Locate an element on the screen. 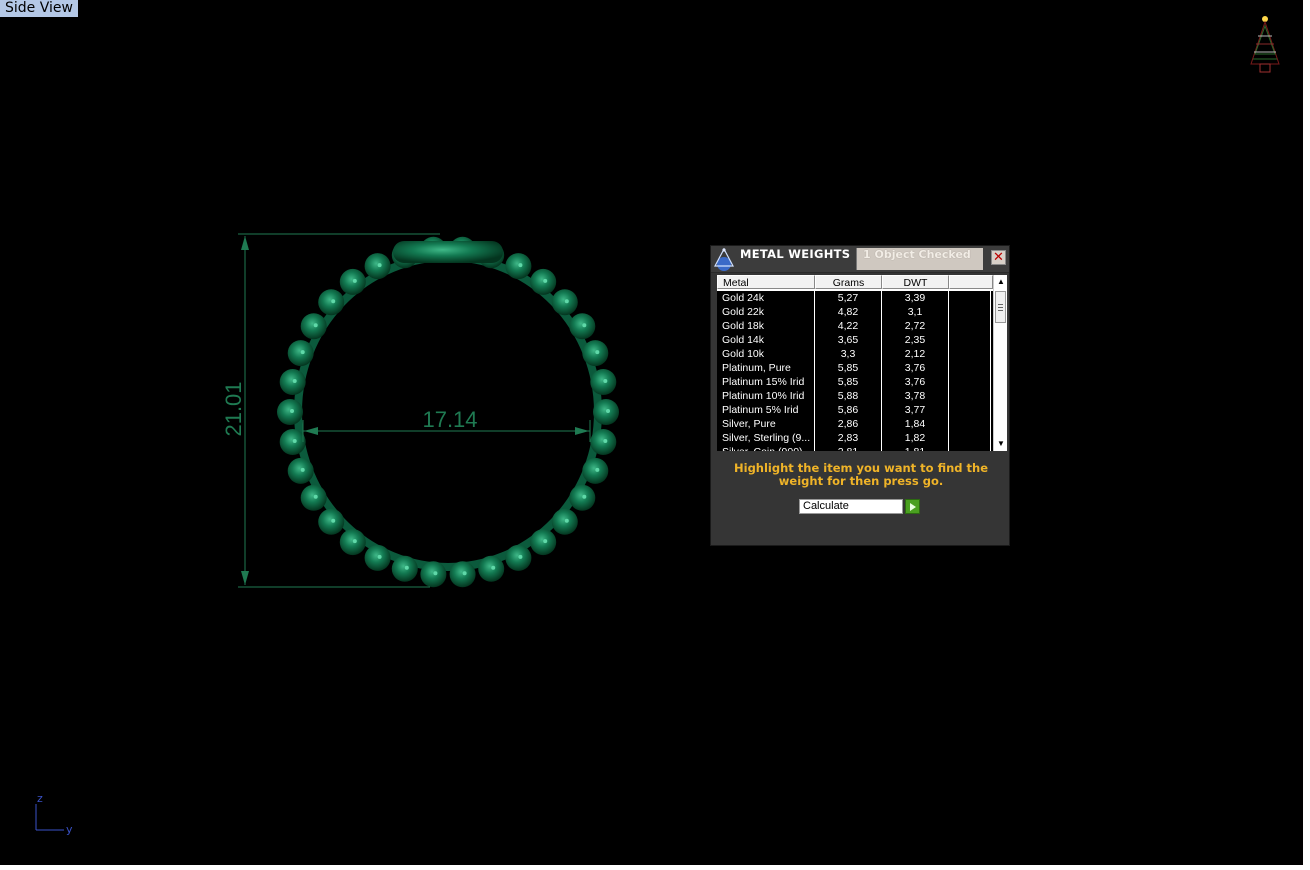 This screenshot has width=1310, height=870. panel-titlebar: METAL WEIGHTS 1 Object Checked ✕ is located at coordinates (860, 259).